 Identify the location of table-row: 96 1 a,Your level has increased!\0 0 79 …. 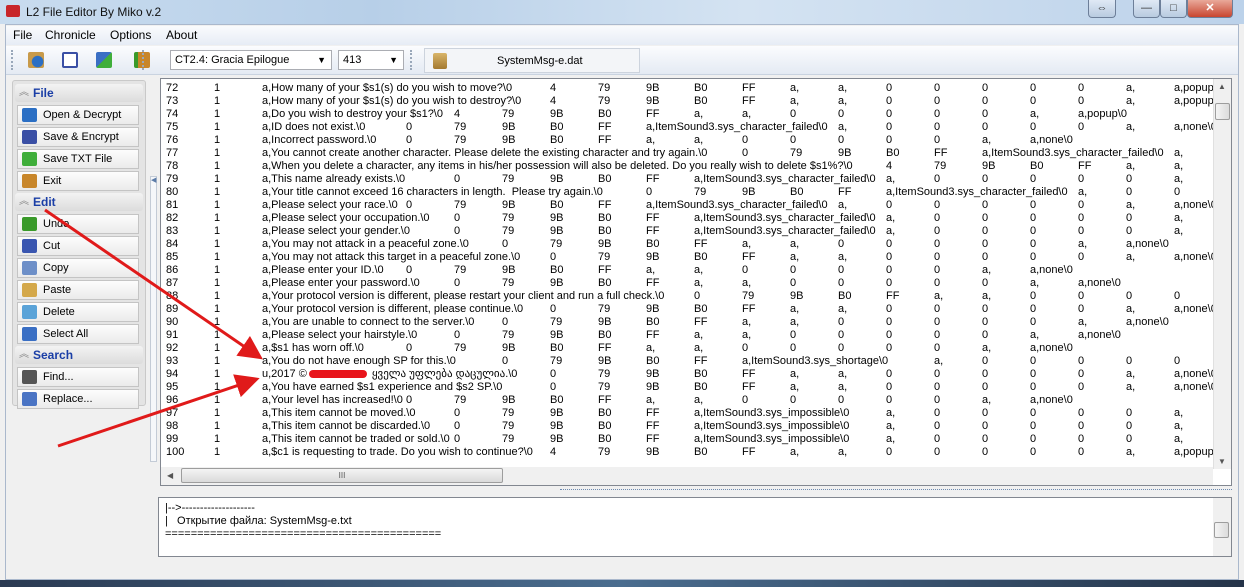
(687, 400).